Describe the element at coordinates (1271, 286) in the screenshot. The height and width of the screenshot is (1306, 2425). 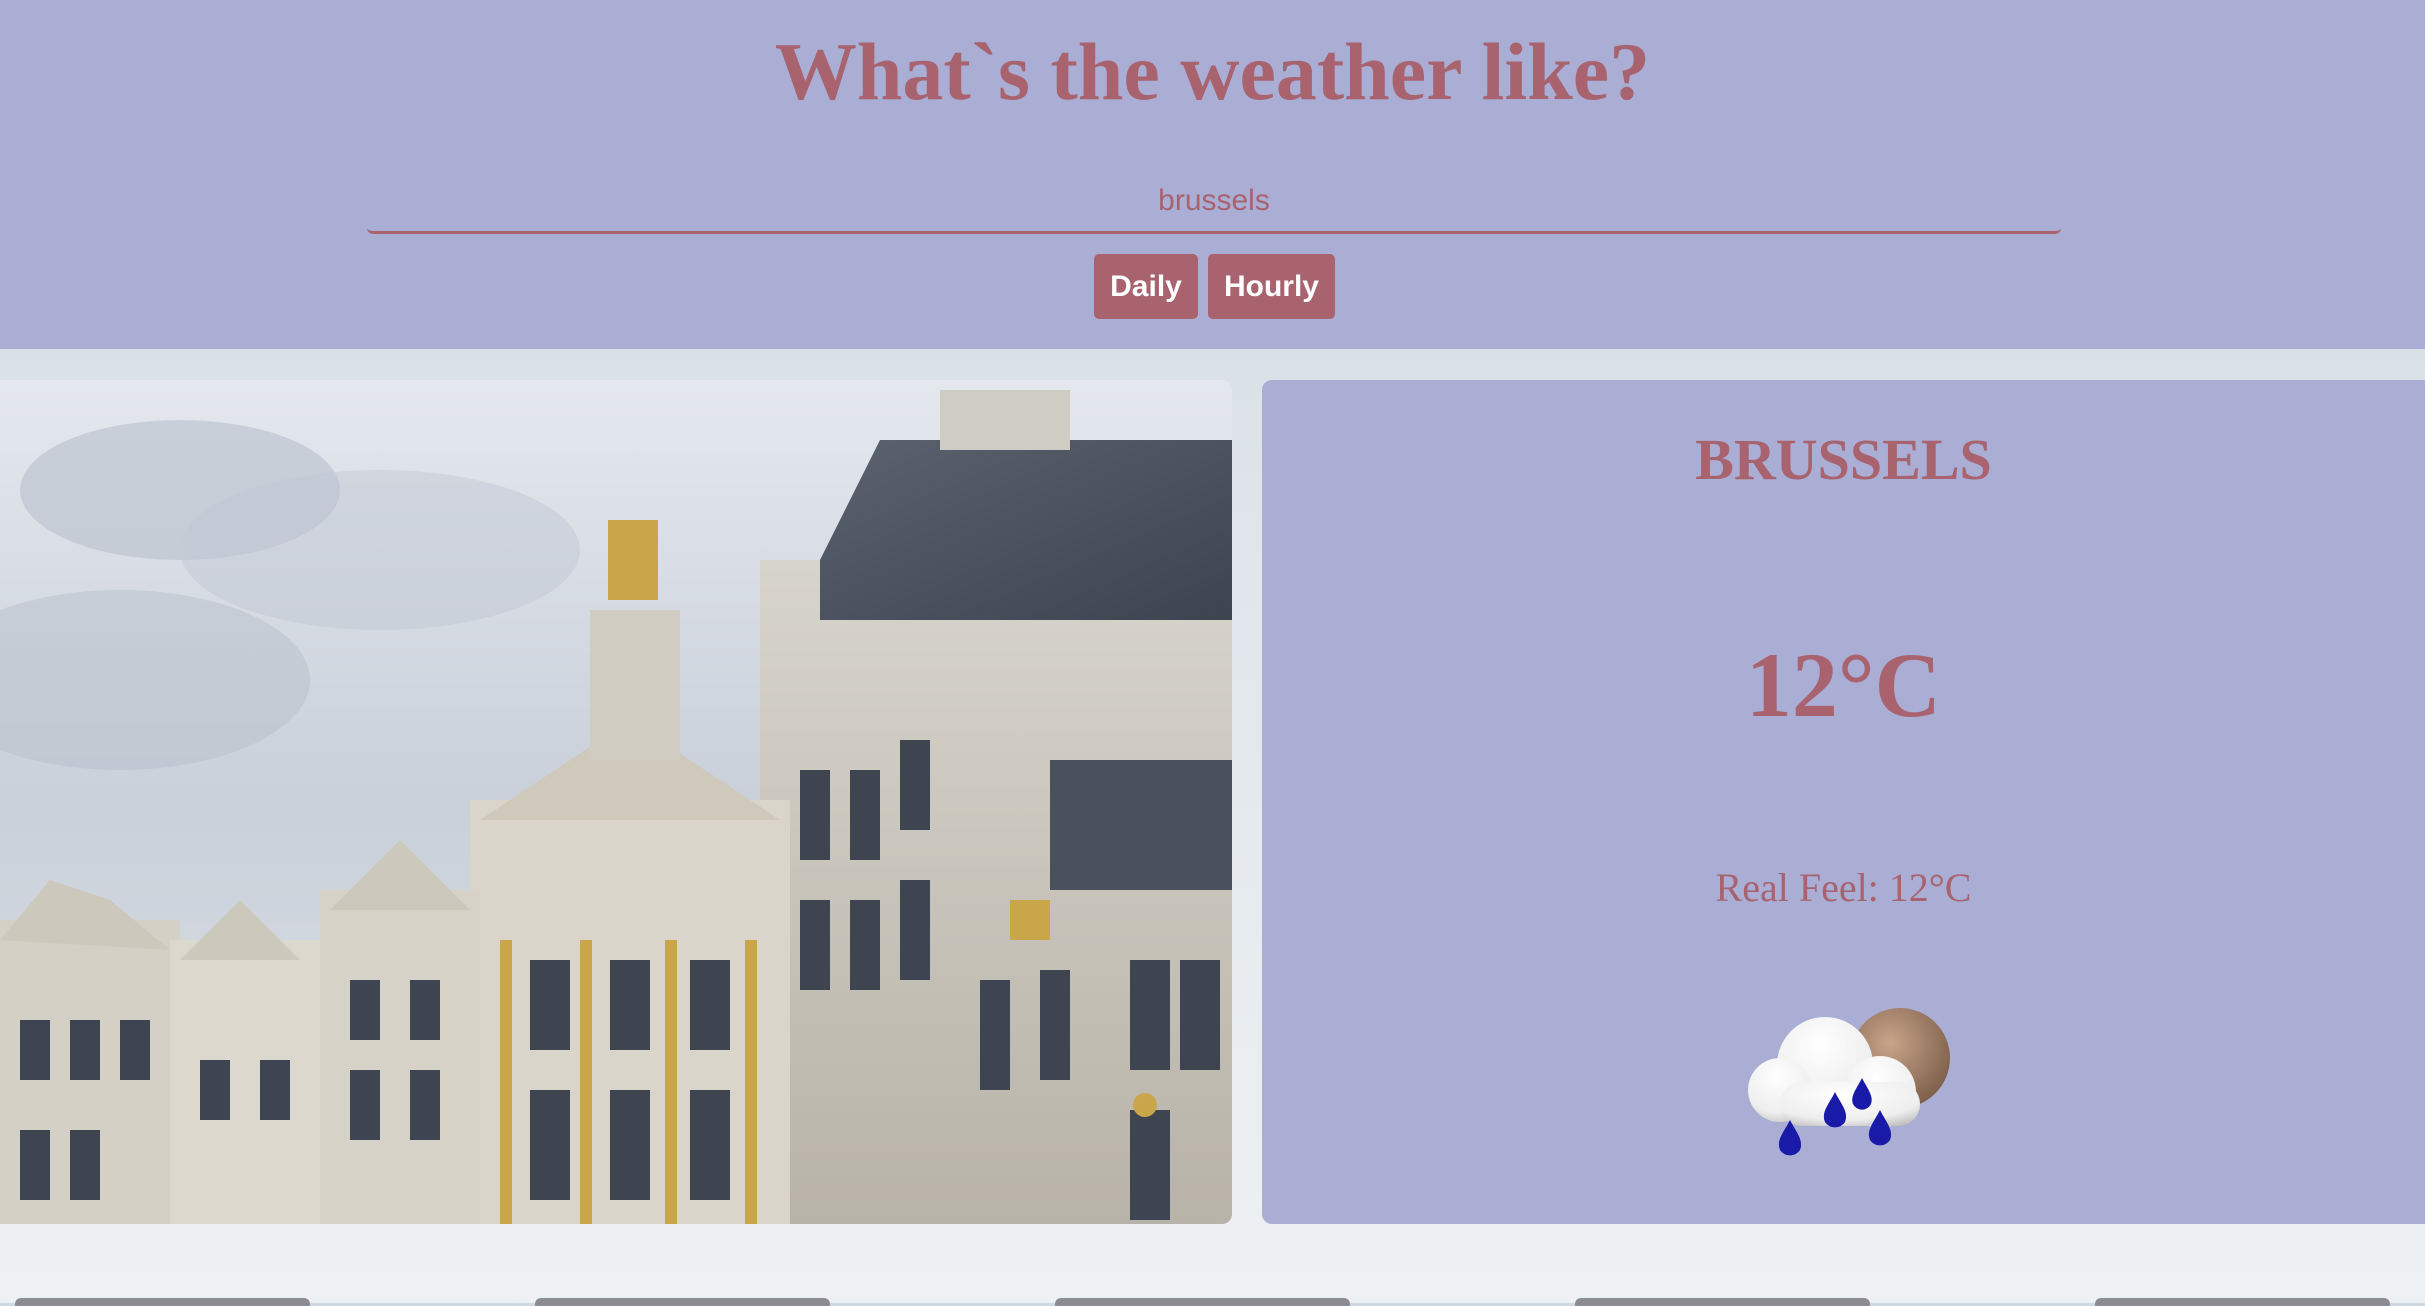
I see `hourly-button: Hourly` at that location.